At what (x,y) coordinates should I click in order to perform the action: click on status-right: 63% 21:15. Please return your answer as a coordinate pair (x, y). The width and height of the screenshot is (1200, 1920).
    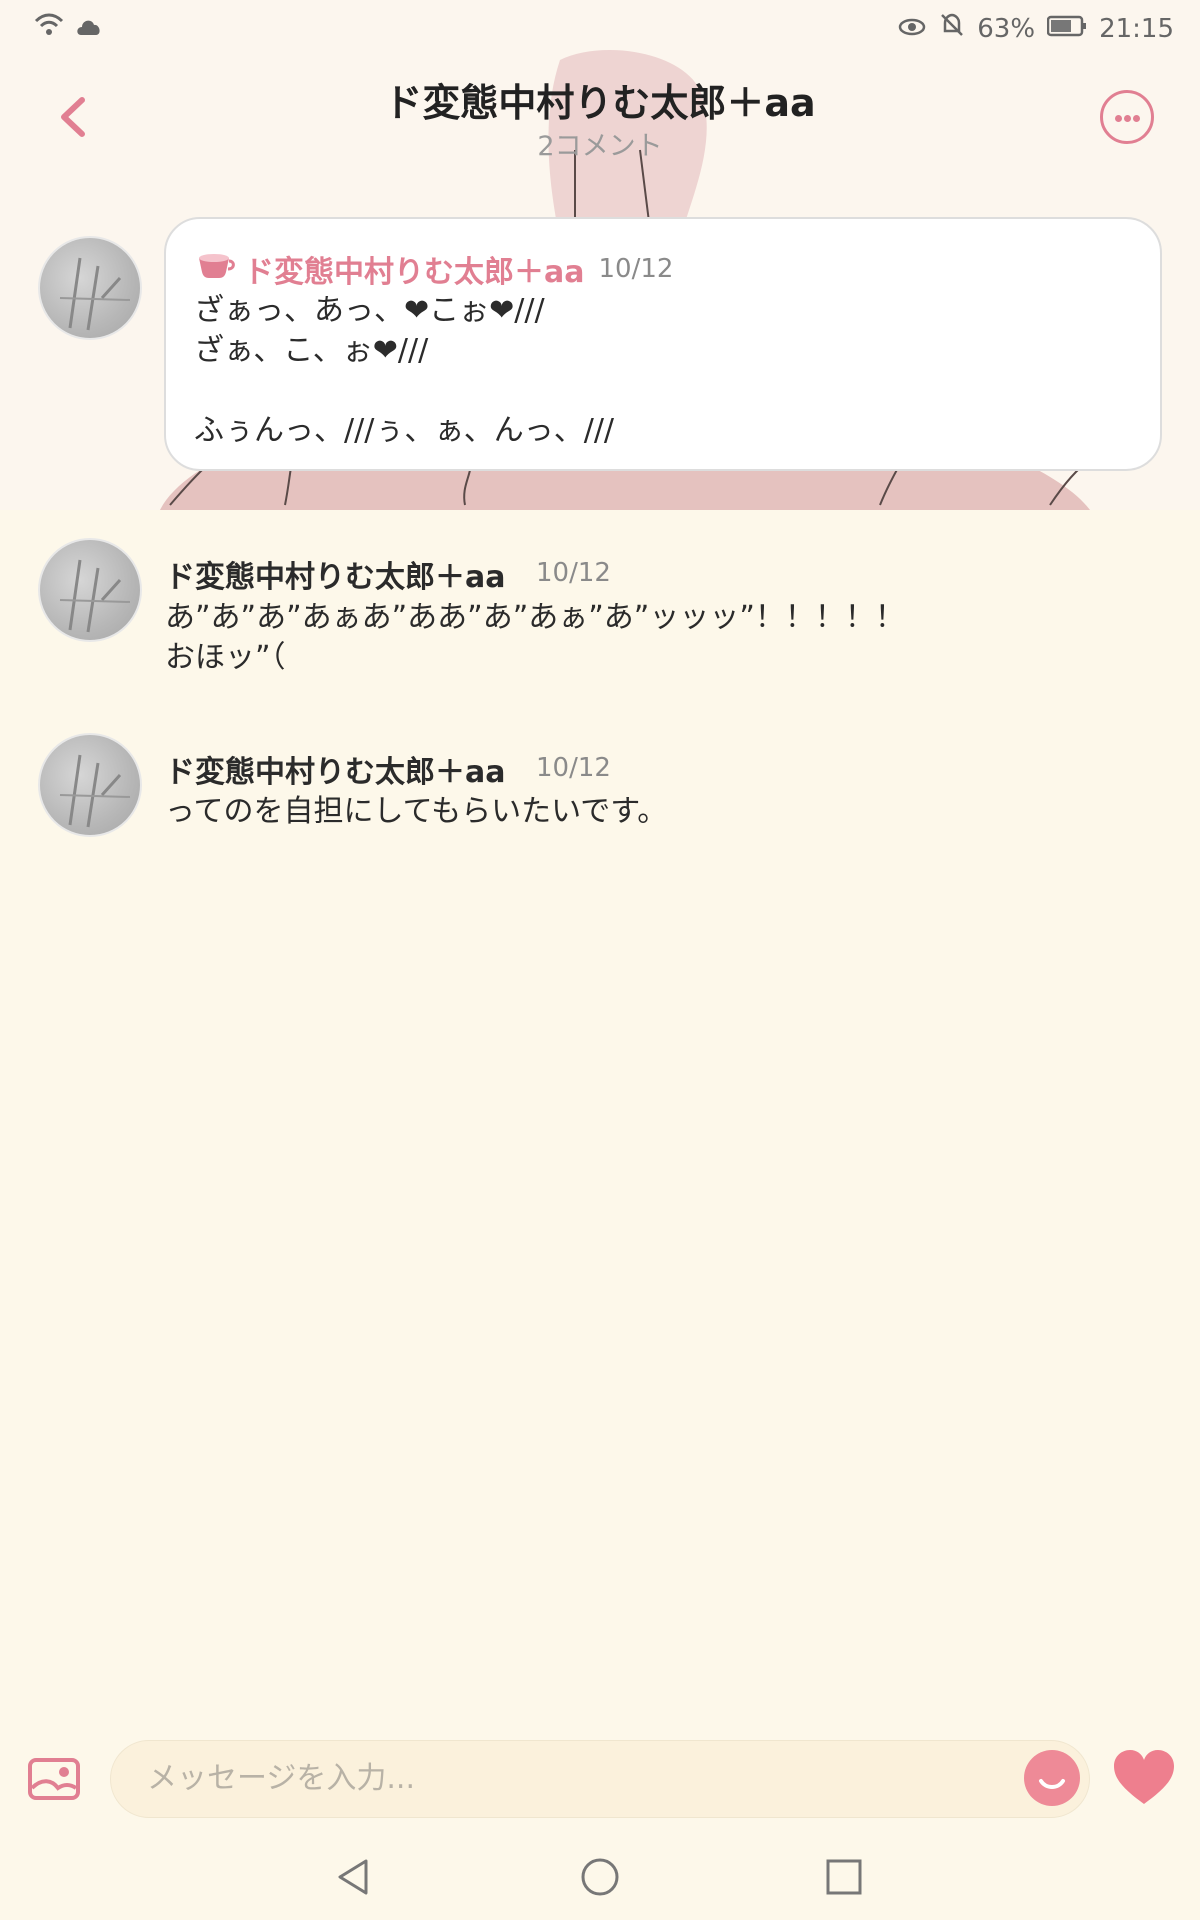
    Looking at the image, I should click on (1035, 28).